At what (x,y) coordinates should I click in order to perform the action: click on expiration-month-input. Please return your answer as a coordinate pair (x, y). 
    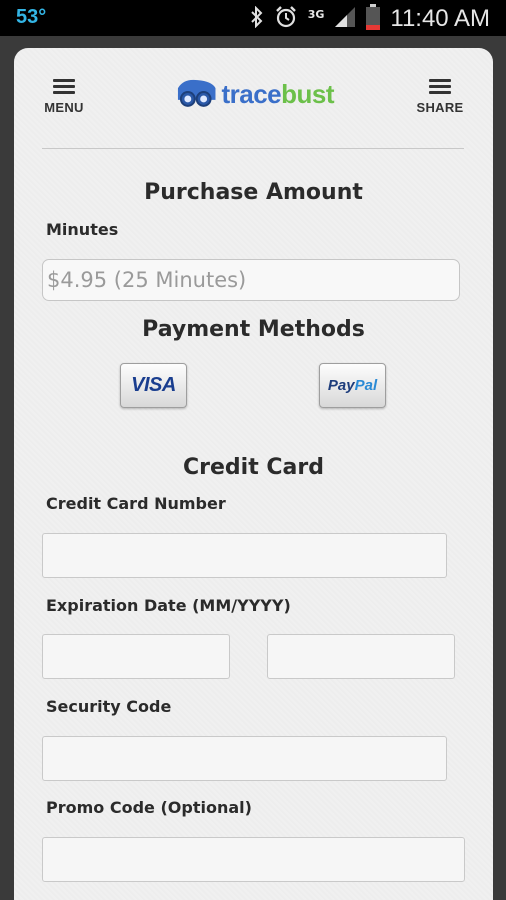
    Looking at the image, I should click on (136, 656).